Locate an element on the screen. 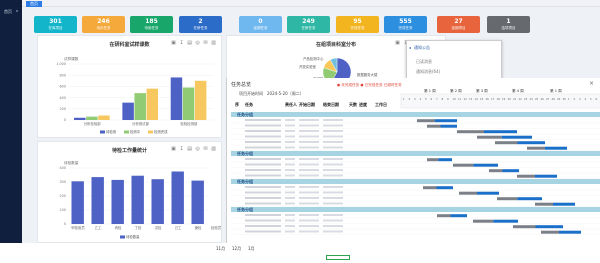 The height and width of the screenshot is (263, 600). popup-title: 通知公告 is located at coordinates (422, 47).